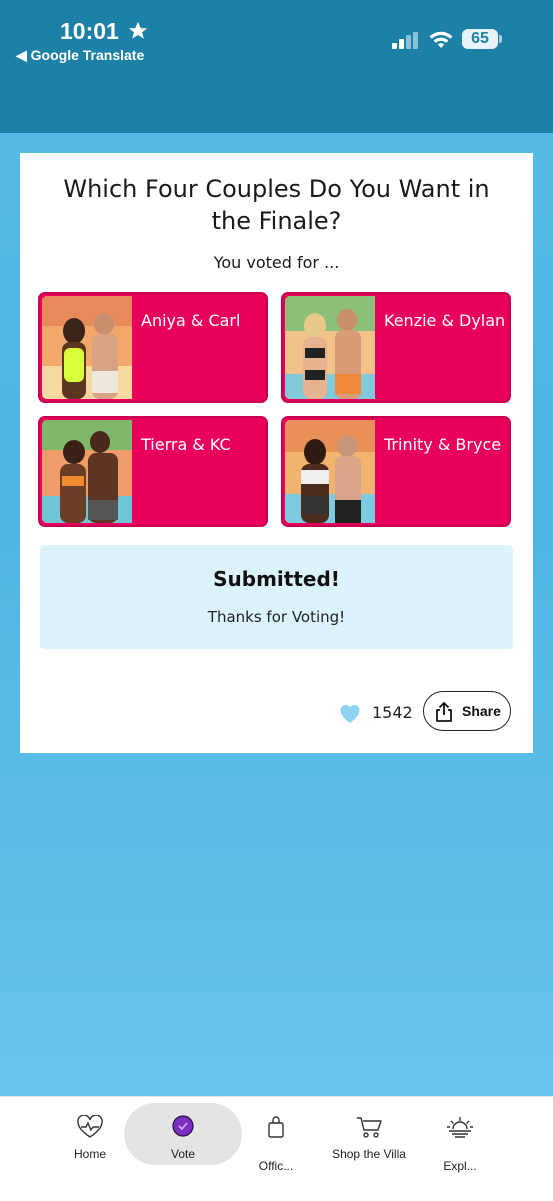 This screenshot has height=1201, width=553. I want to click on tab-home: Home, so click(90, 1147).